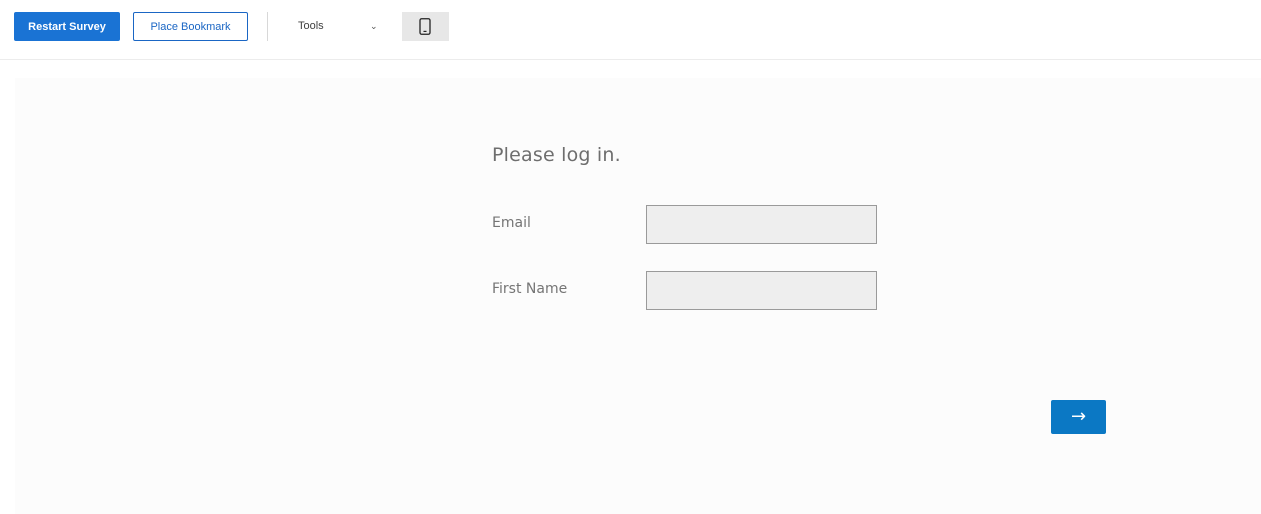 Image resolution: width=1261 pixels, height=514 pixels. I want to click on page-title: Please log in., so click(556, 155).